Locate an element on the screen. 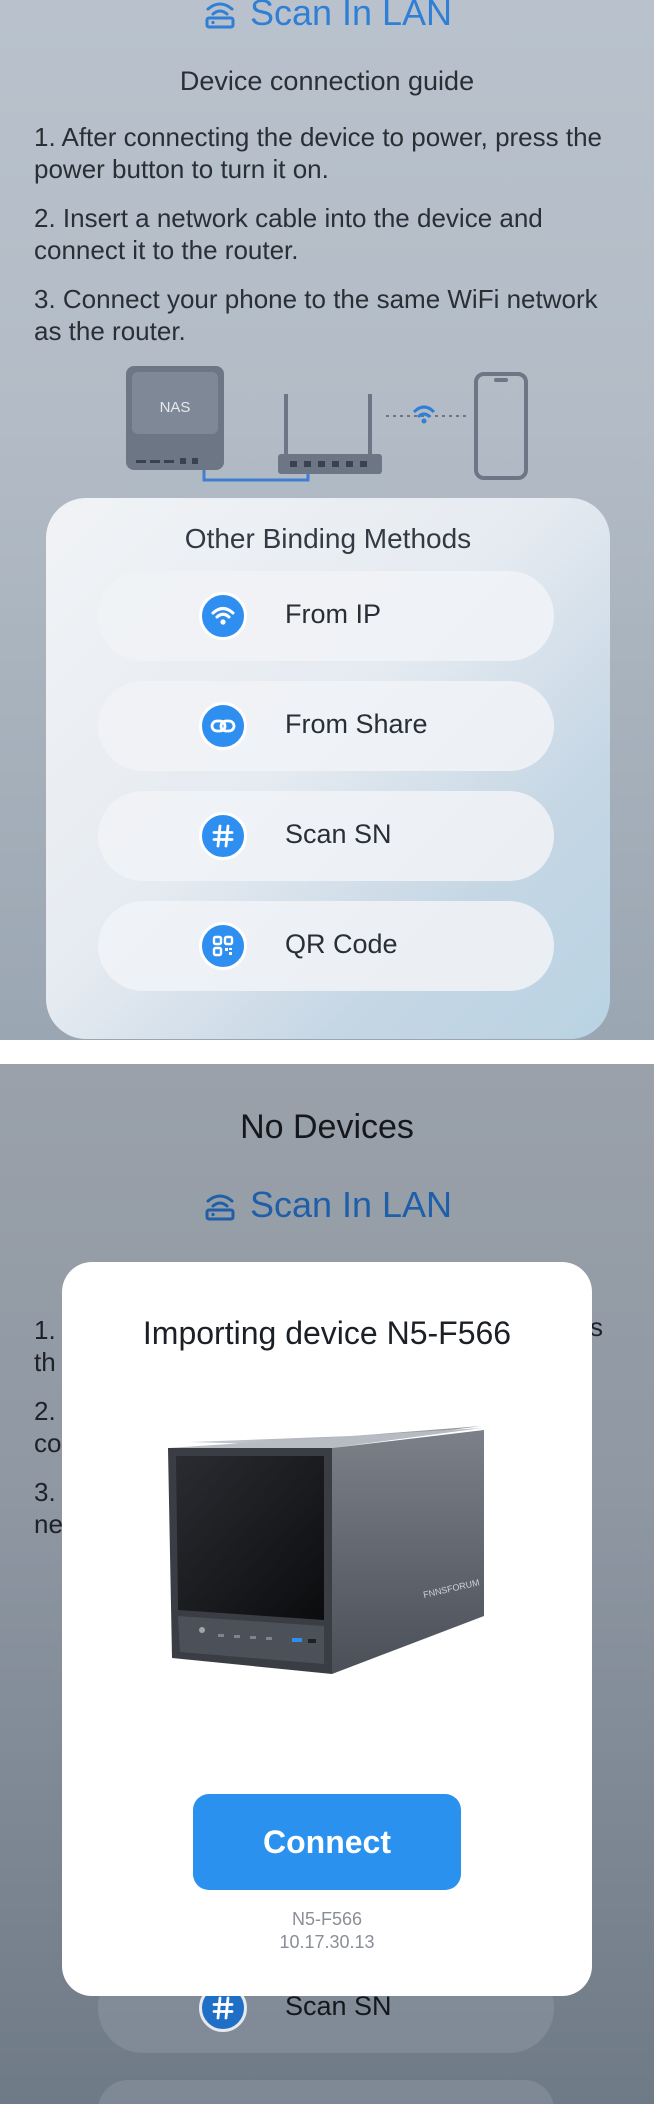 This screenshot has height=2104, width=654. scan-sn-label: Scan SN is located at coordinates (338, 834).